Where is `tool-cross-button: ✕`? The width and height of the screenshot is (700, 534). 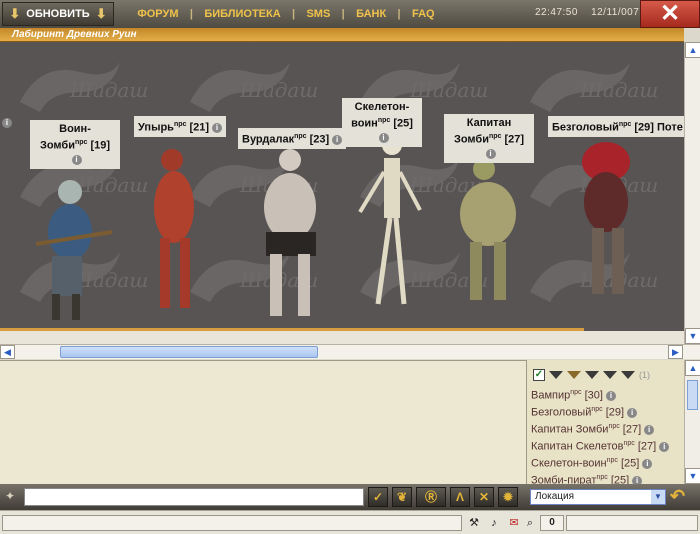 tool-cross-button: ✕ is located at coordinates (484, 497).